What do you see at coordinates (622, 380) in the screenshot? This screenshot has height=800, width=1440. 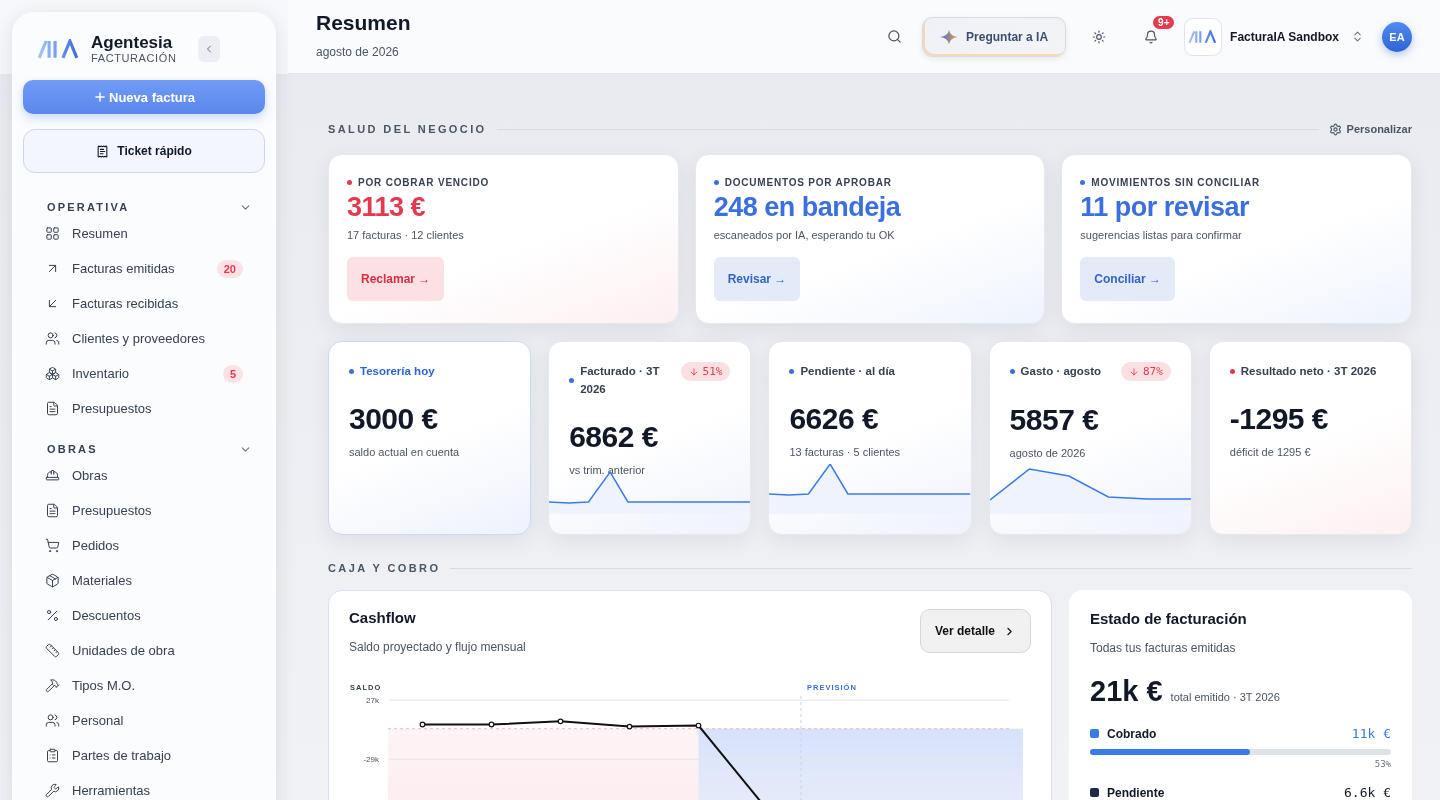 I see `kpi-label: Facturado · 3T 2026` at bounding box center [622, 380].